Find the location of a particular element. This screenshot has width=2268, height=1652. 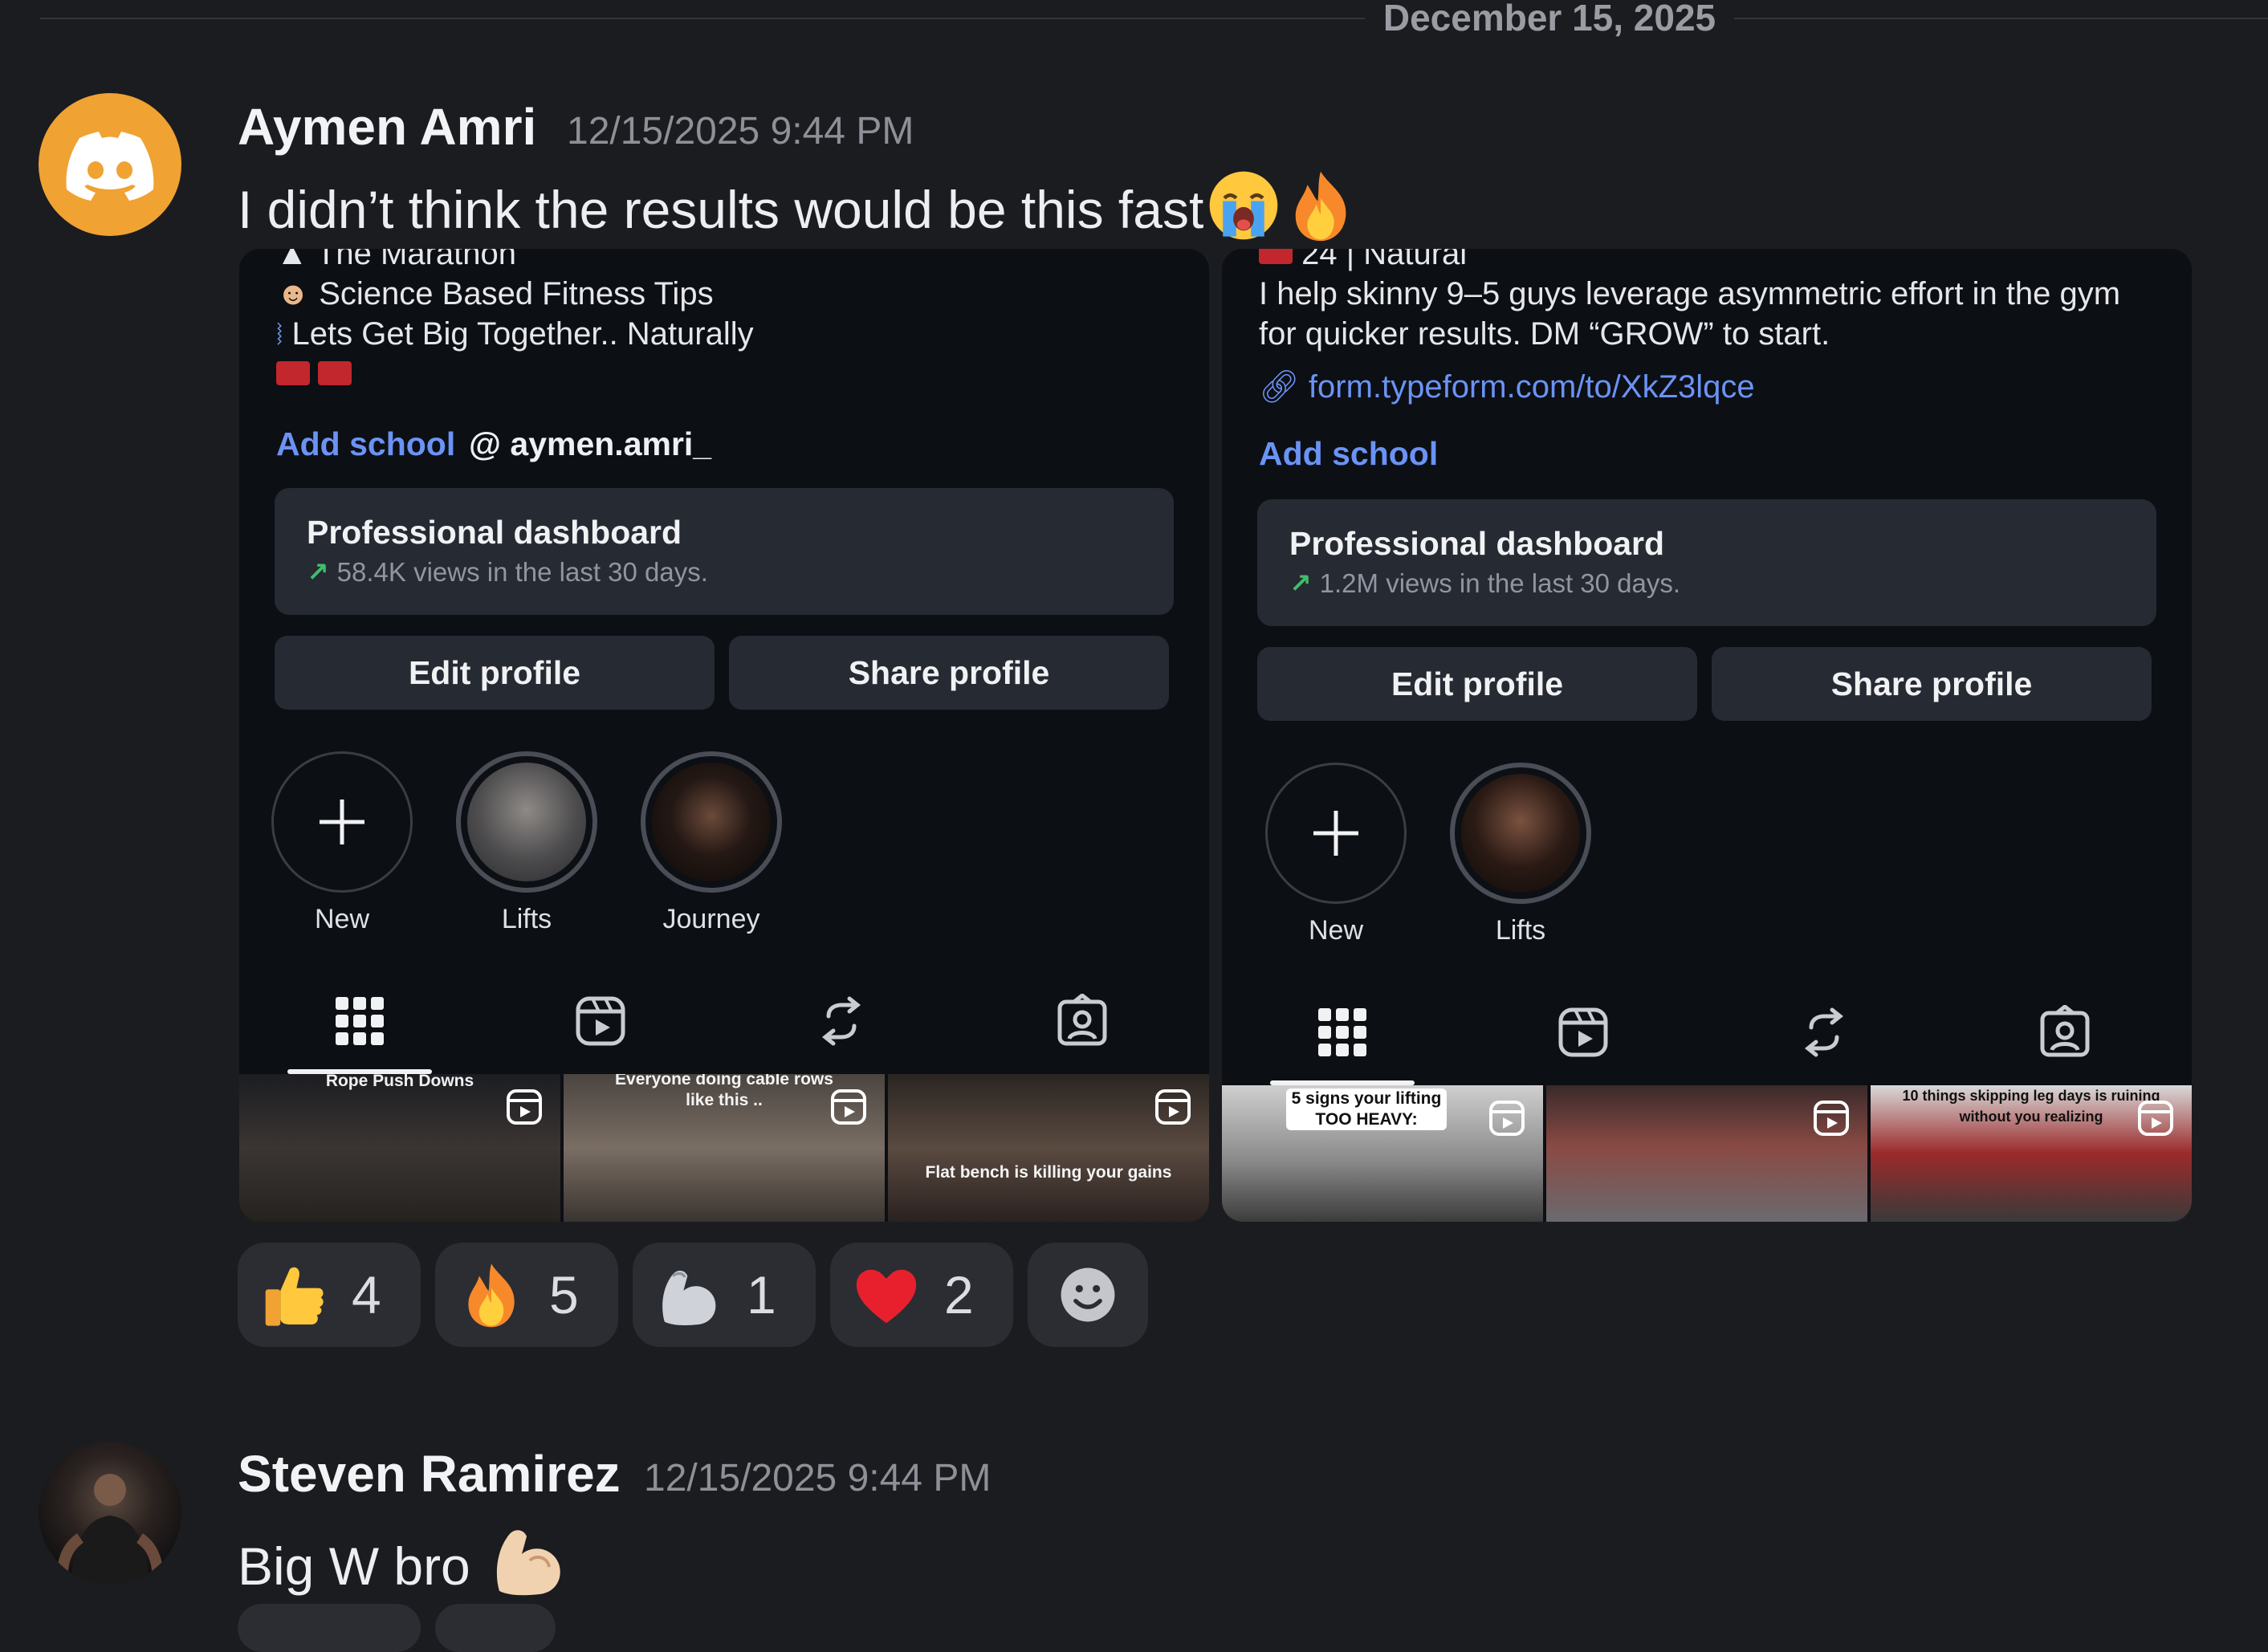

message-author: Aymen Amri is located at coordinates (387, 126).